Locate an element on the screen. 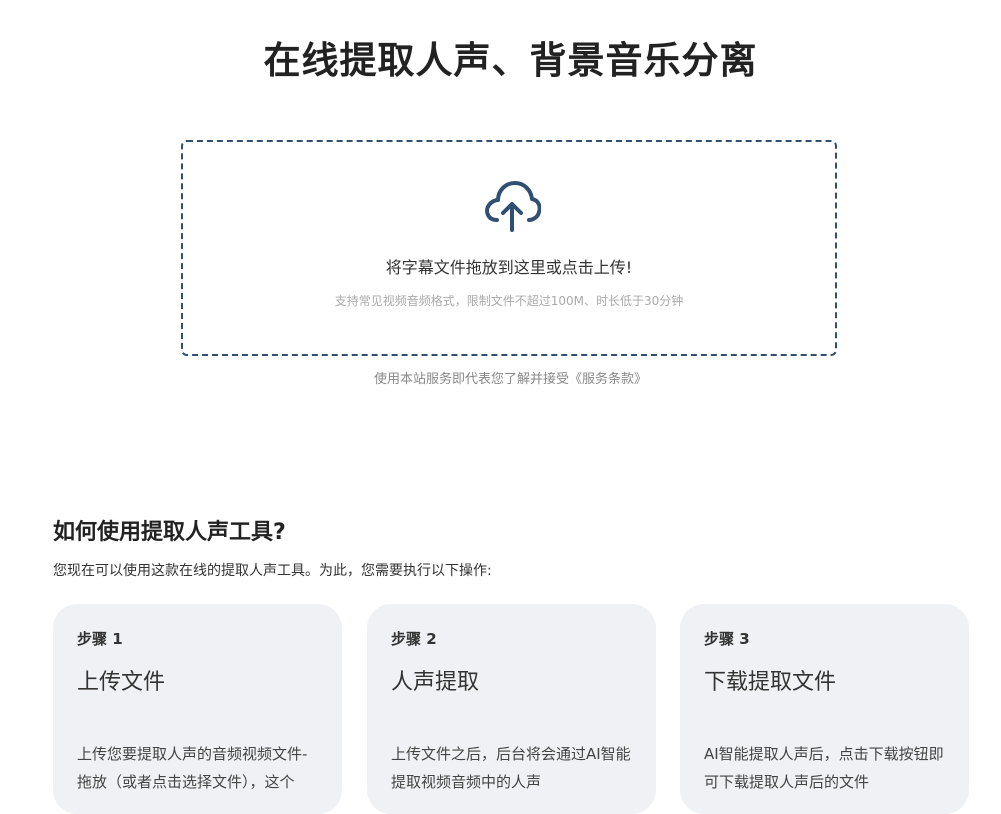  terms-prefix: 使用本站服务即代表您了解并接受 is located at coordinates (471, 379).